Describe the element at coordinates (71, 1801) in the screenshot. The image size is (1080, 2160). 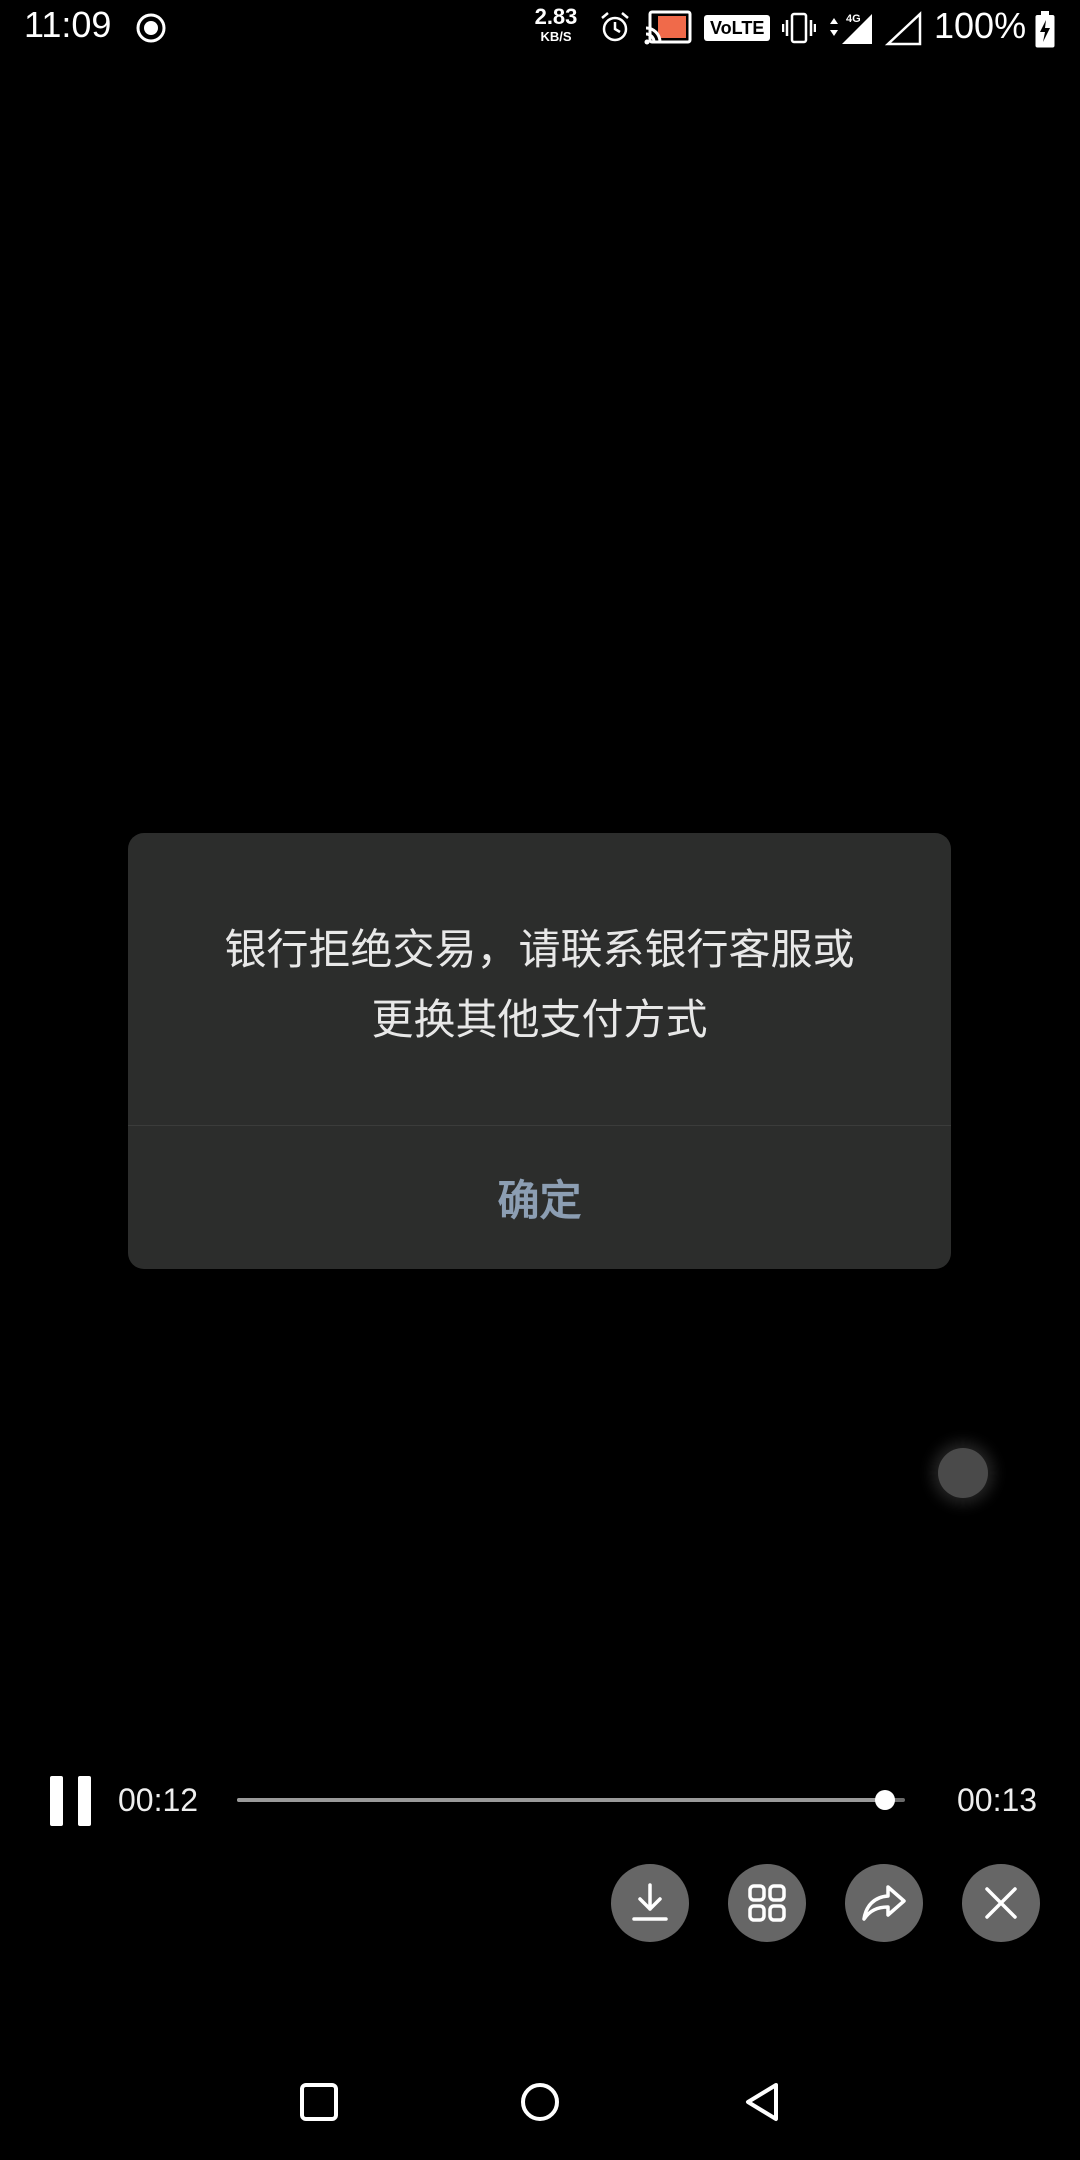
I see `pause-button` at that location.